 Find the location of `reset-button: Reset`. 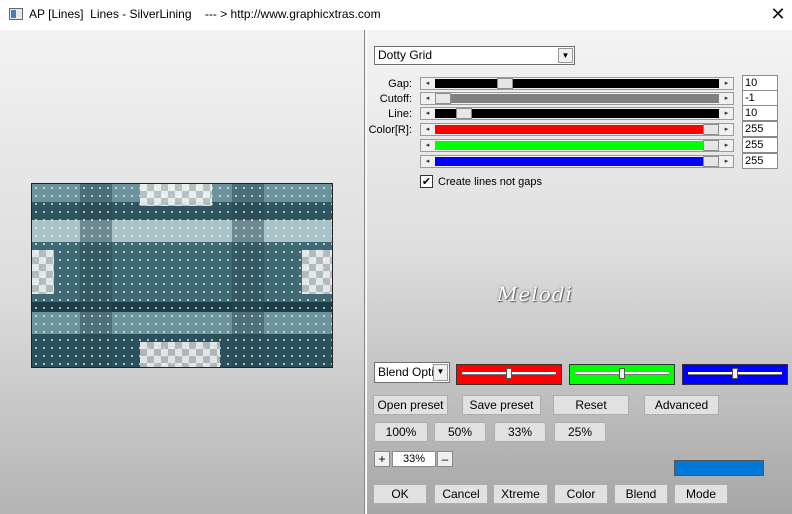

reset-button: Reset is located at coordinates (591, 405).